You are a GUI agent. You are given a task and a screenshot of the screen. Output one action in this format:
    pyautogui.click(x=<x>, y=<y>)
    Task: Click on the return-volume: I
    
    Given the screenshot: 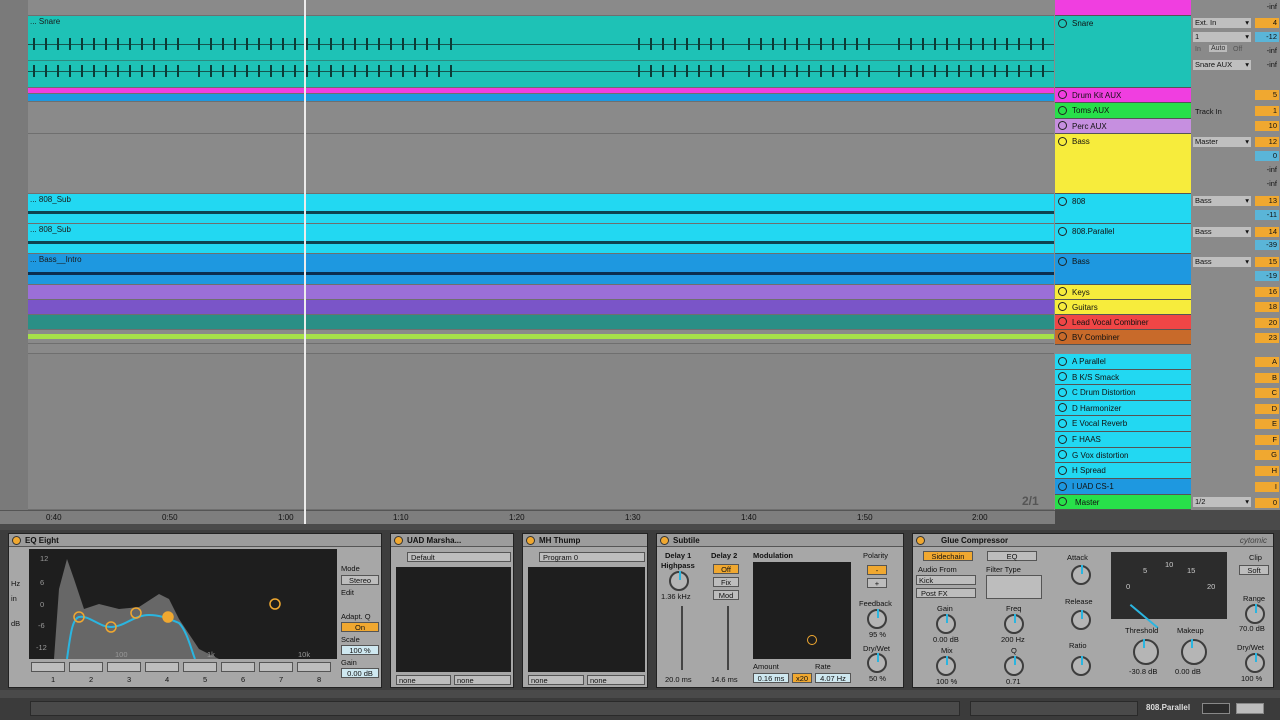 What is the action you would take?
    pyautogui.click(x=1267, y=487)
    